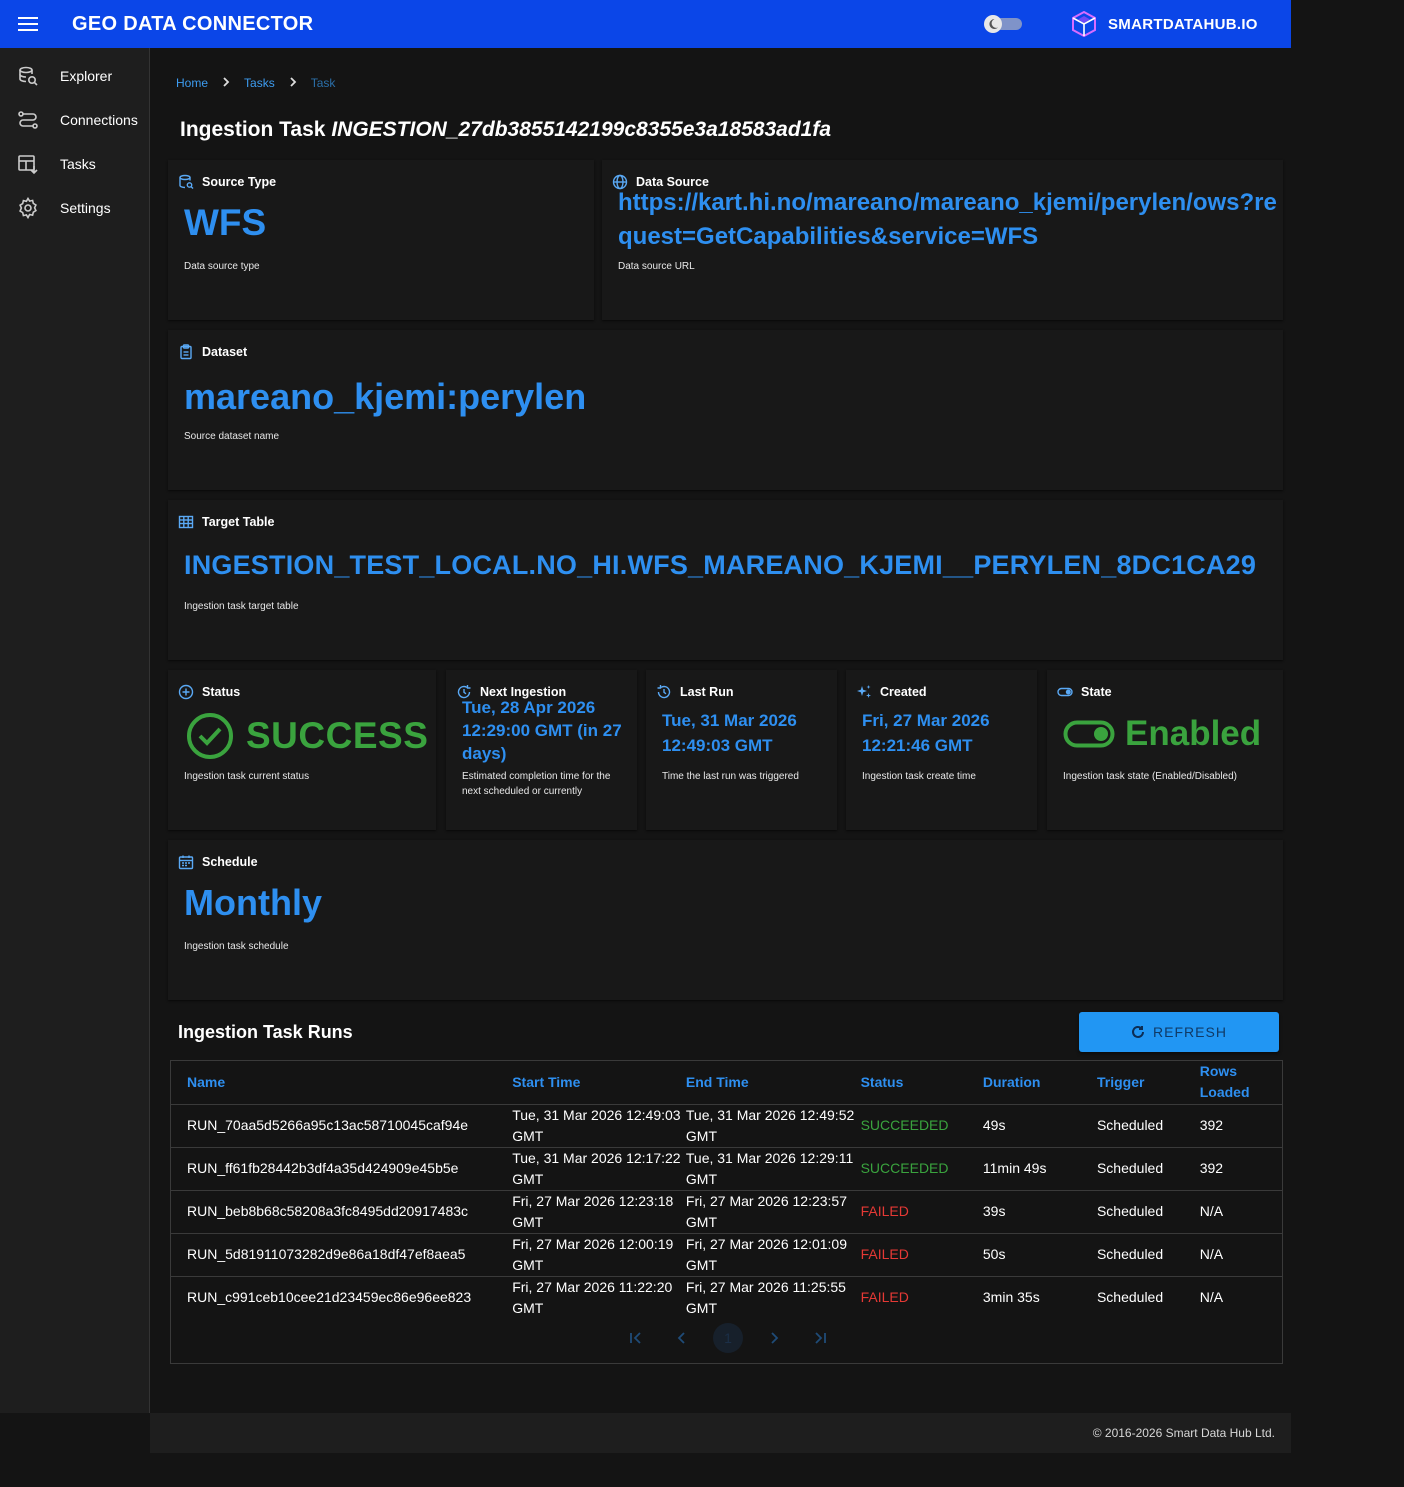  I want to click on sparkle-icon, so click(864, 692).